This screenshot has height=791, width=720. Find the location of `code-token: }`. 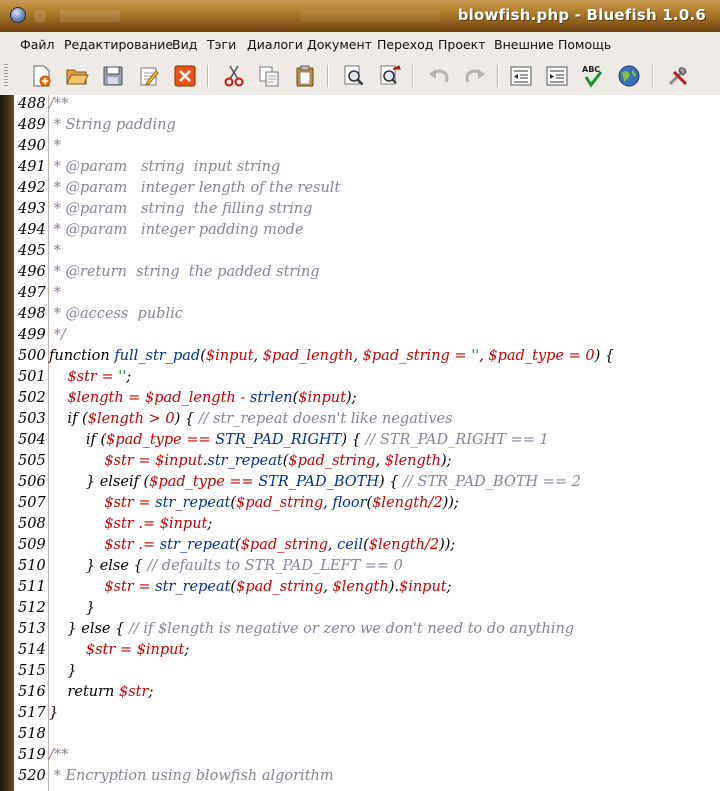

code-token: } is located at coordinates (63, 671).